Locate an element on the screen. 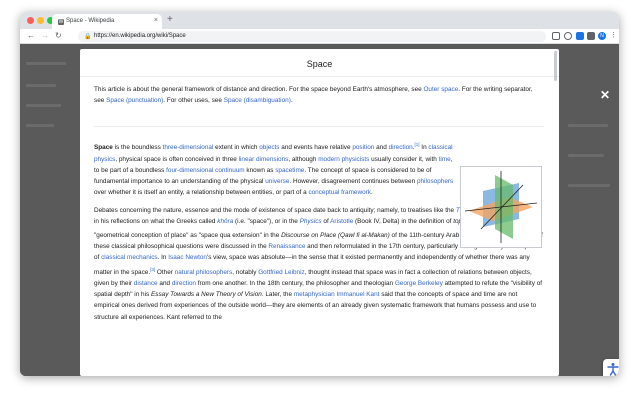 The image size is (640, 400). article-link: conceptual framework is located at coordinates (339, 192).